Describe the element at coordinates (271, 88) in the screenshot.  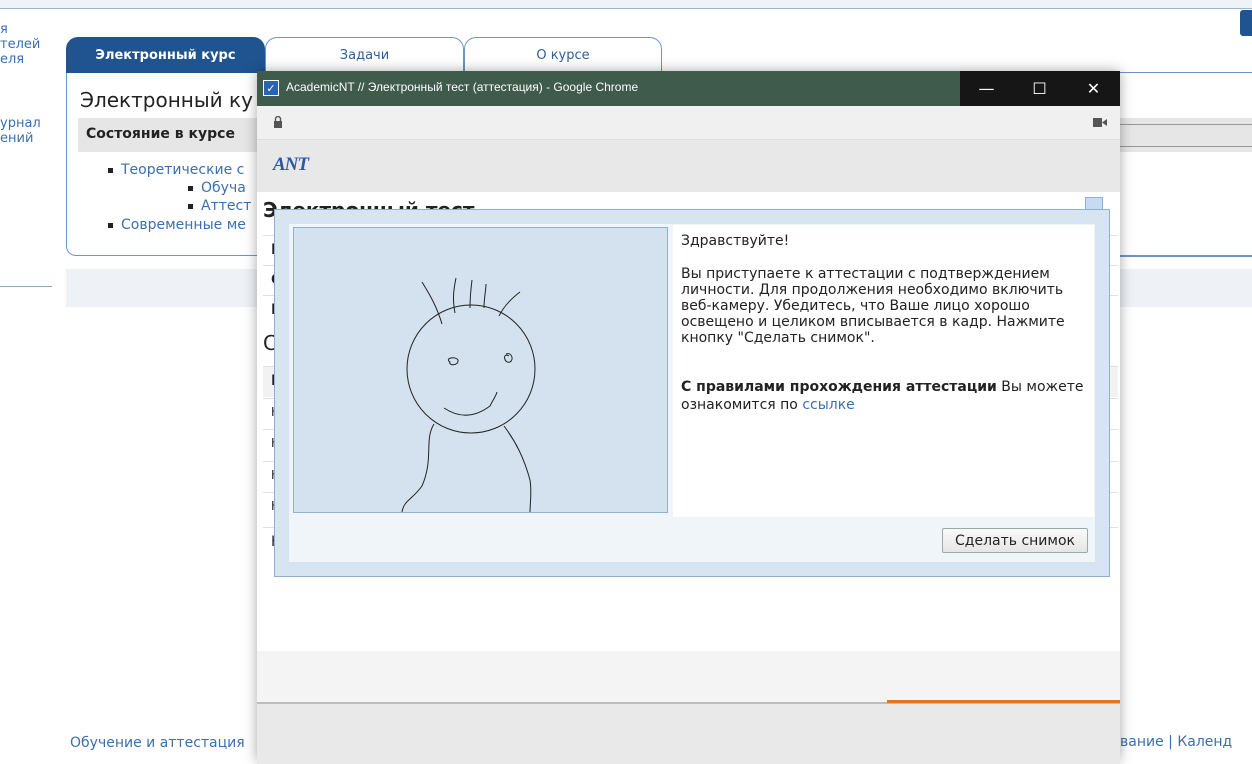
I see `checkbox-icon: ✓` at that location.